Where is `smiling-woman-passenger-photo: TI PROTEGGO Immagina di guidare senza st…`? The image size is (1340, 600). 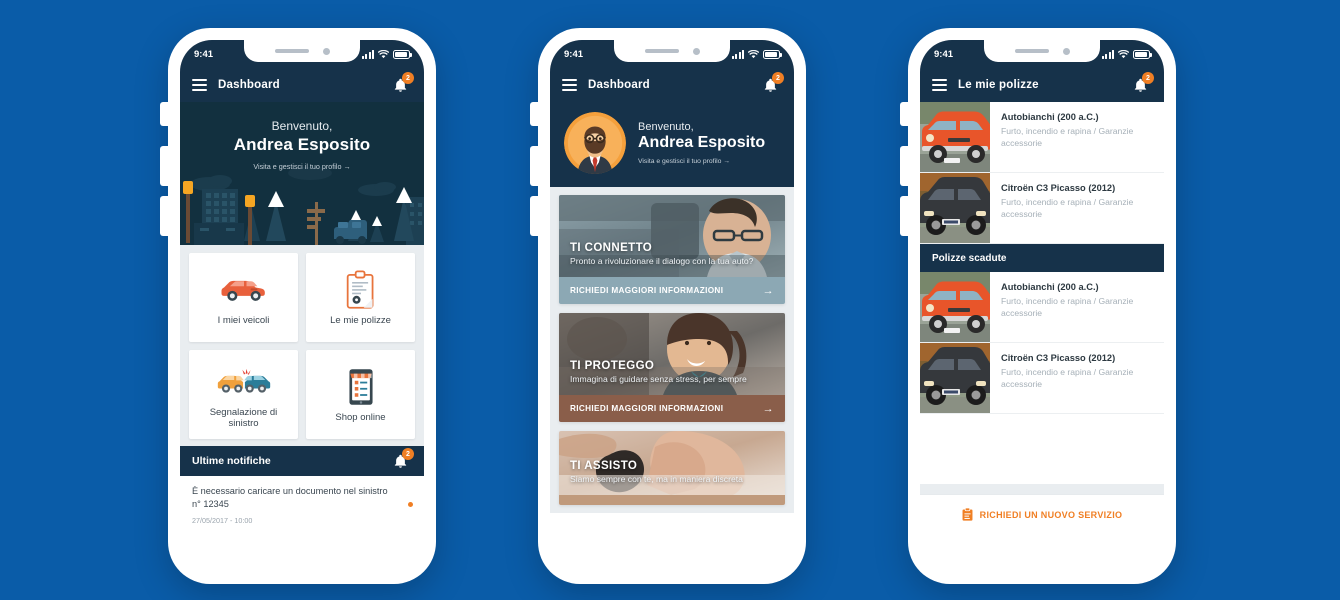 smiling-woman-passenger-photo: TI PROTEGGO Immagina di guidare senza st… is located at coordinates (672, 354).